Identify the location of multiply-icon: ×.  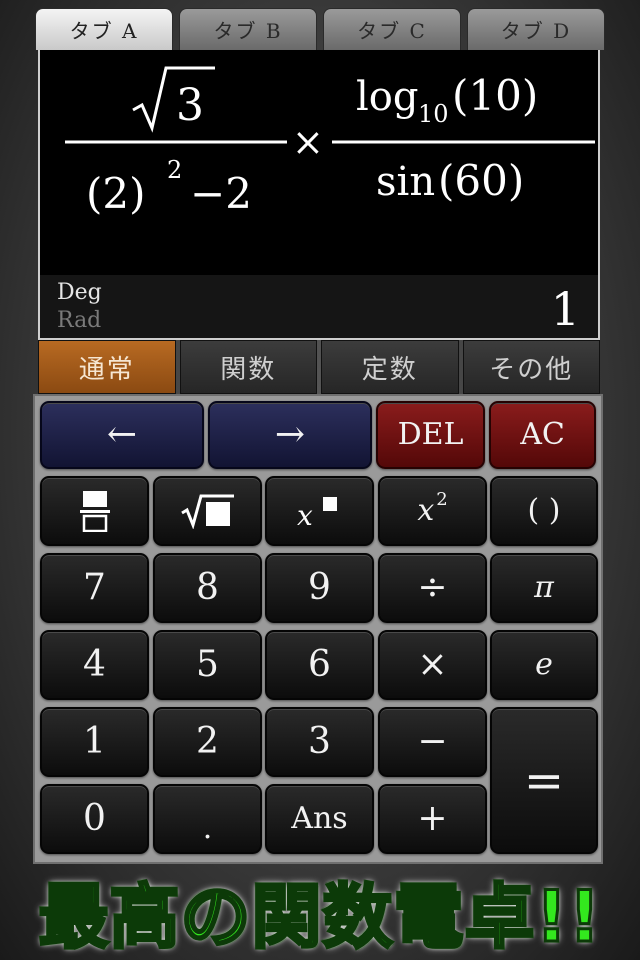
(432, 664).